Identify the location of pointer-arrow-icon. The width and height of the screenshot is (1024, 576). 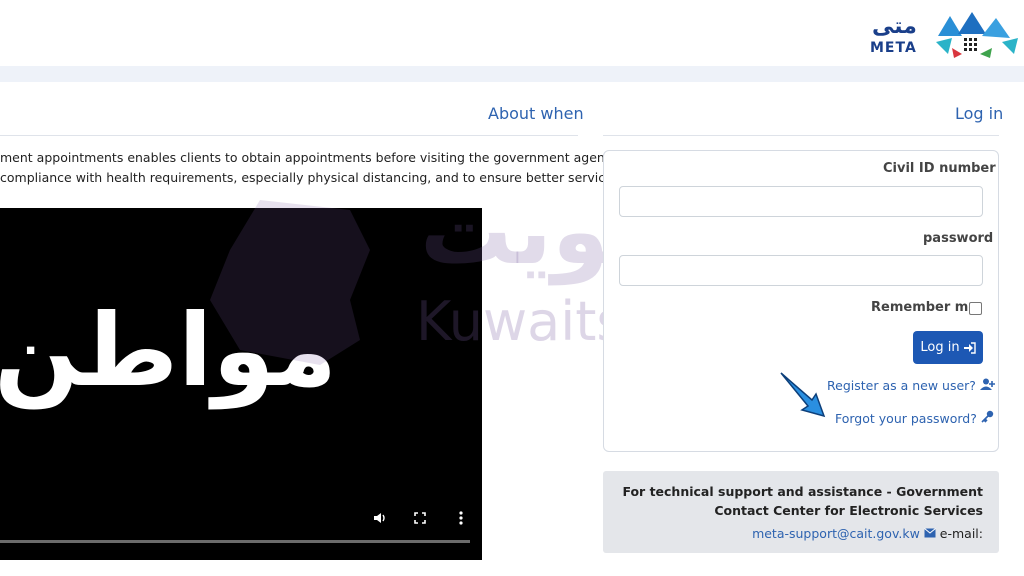
(803, 395).